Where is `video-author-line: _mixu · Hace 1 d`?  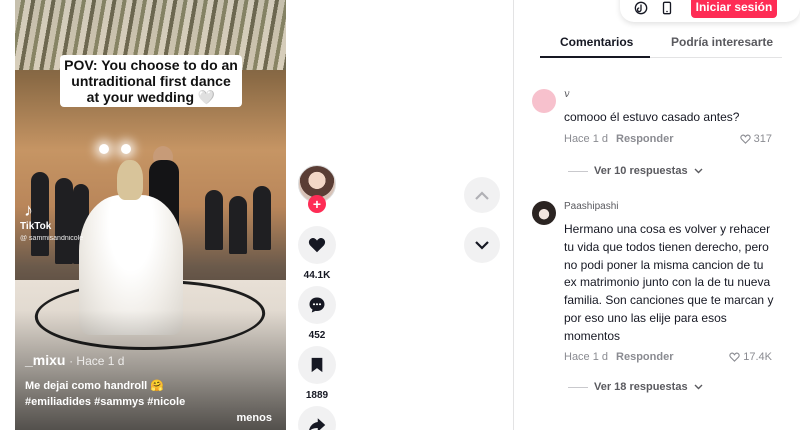 video-author-line: _mixu · Hace 1 d is located at coordinates (74, 360).